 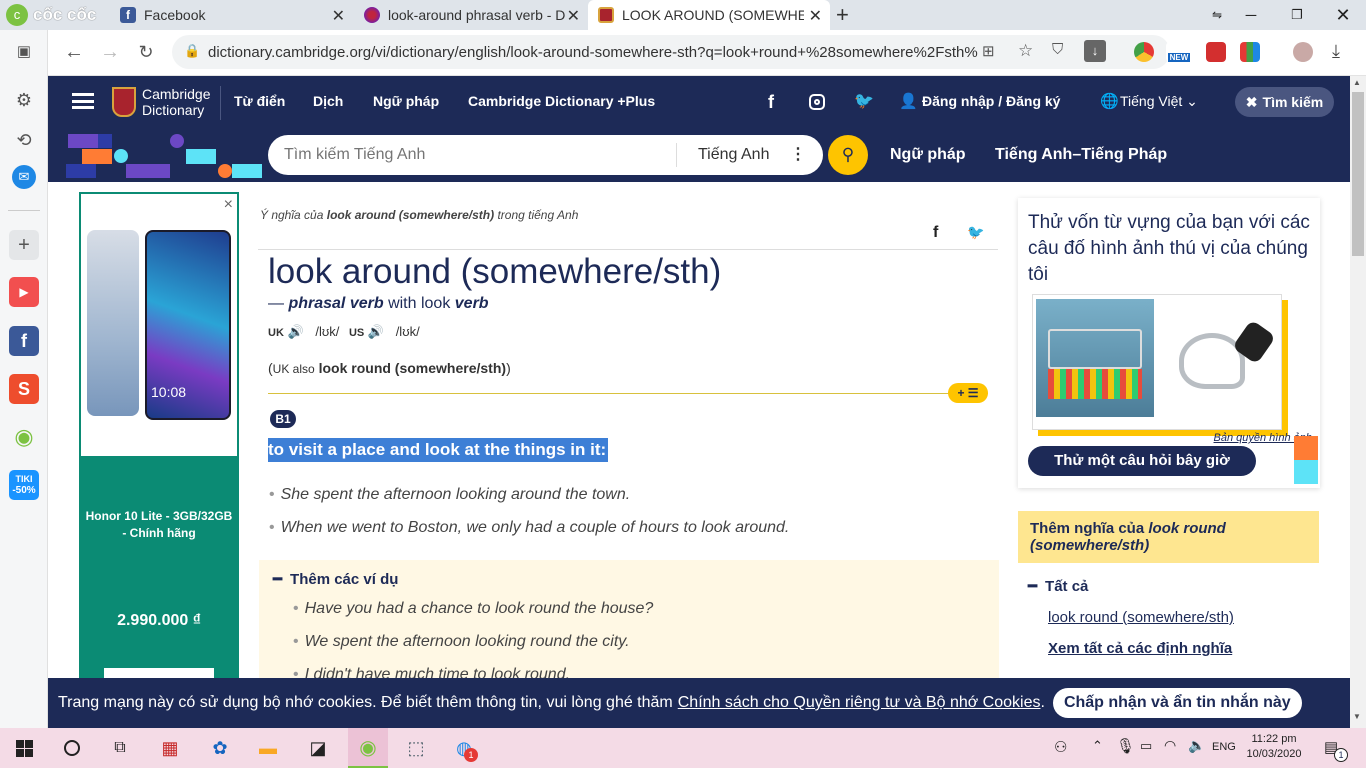 What do you see at coordinates (410, 215) in the screenshot?
I see `meaning-term: look around (somewhere/sth)` at bounding box center [410, 215].